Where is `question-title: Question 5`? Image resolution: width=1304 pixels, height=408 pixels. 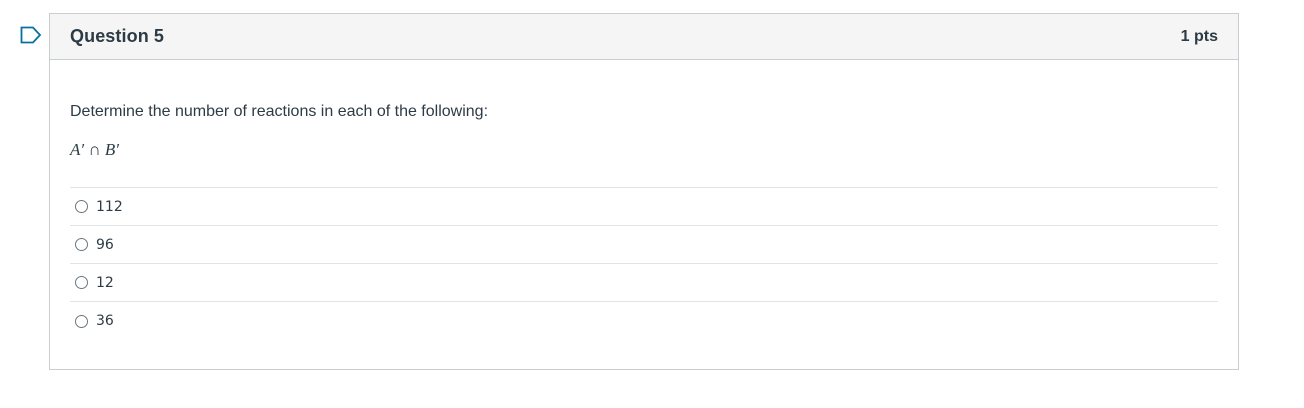
question-title: Question 5 is located at coordinates (117, 36).